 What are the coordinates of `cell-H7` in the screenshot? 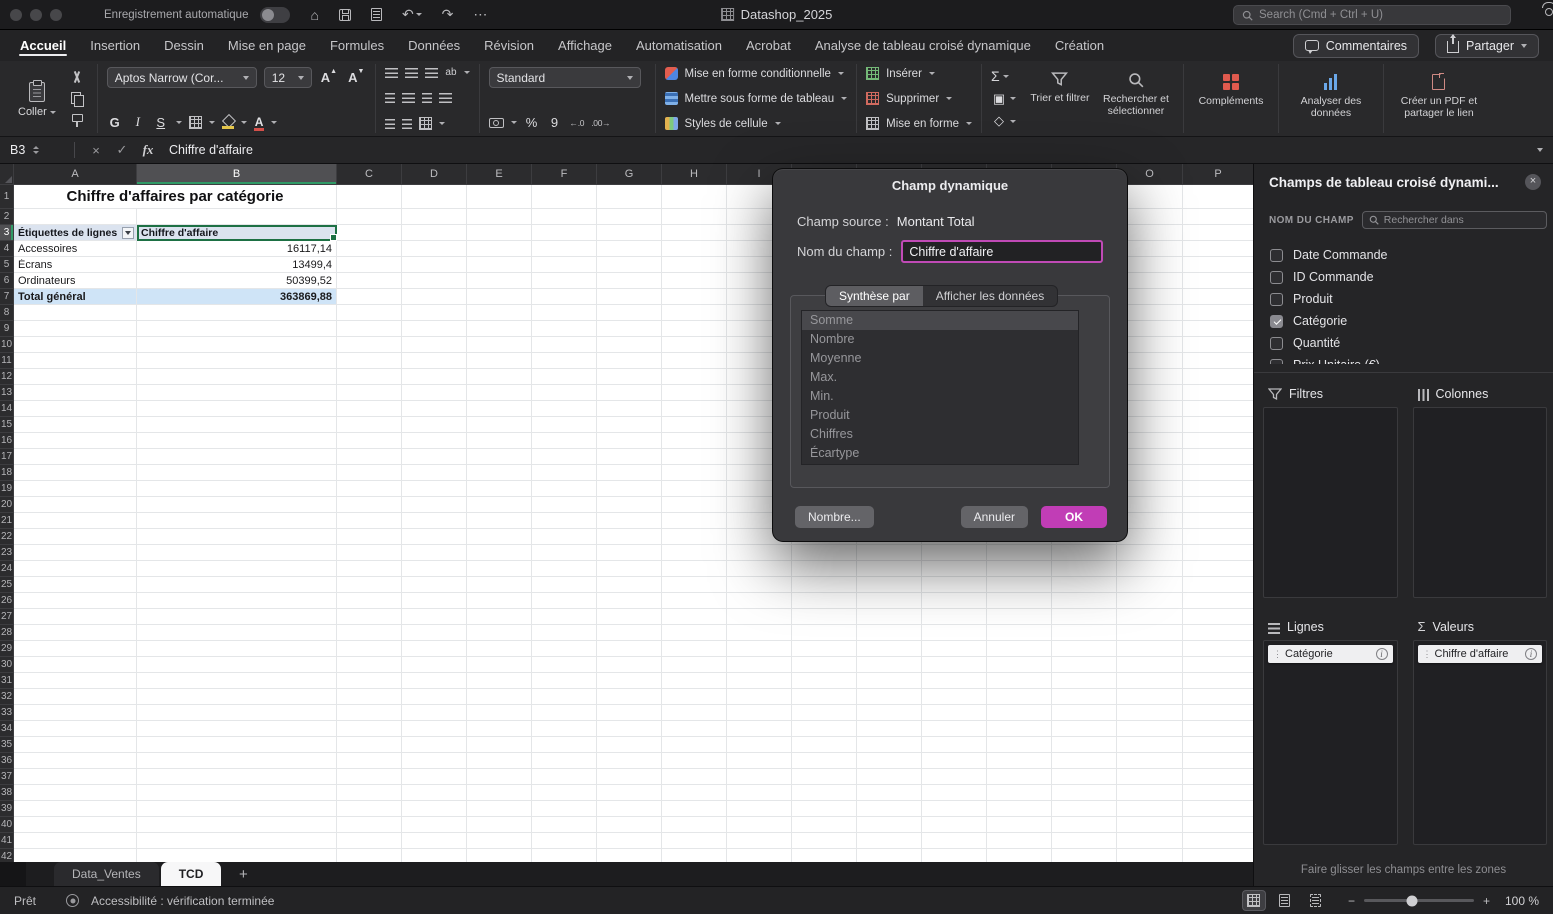 It's located at (694, 297).